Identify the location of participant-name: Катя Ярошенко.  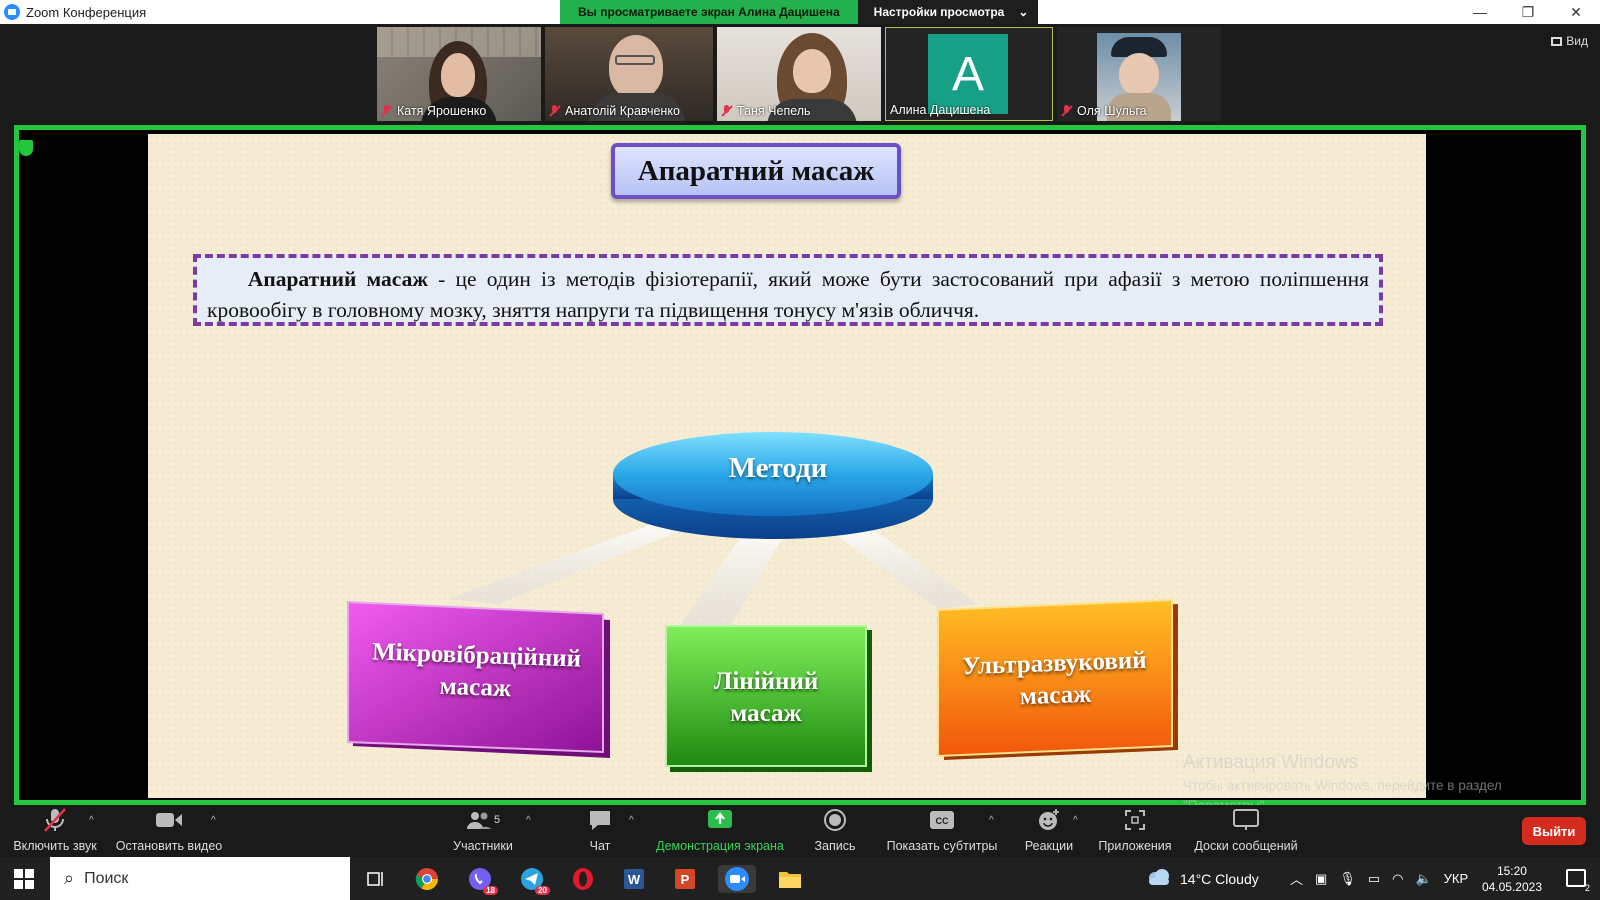
(433, 111).